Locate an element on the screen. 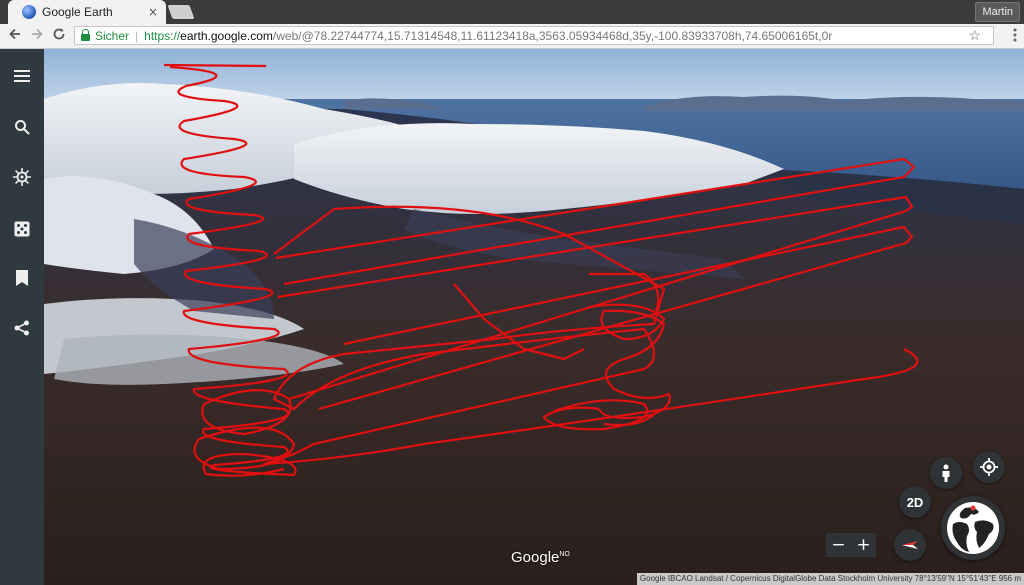 The image size is (1024, 585). earth-sidebar is located at coordinates (22, 317).